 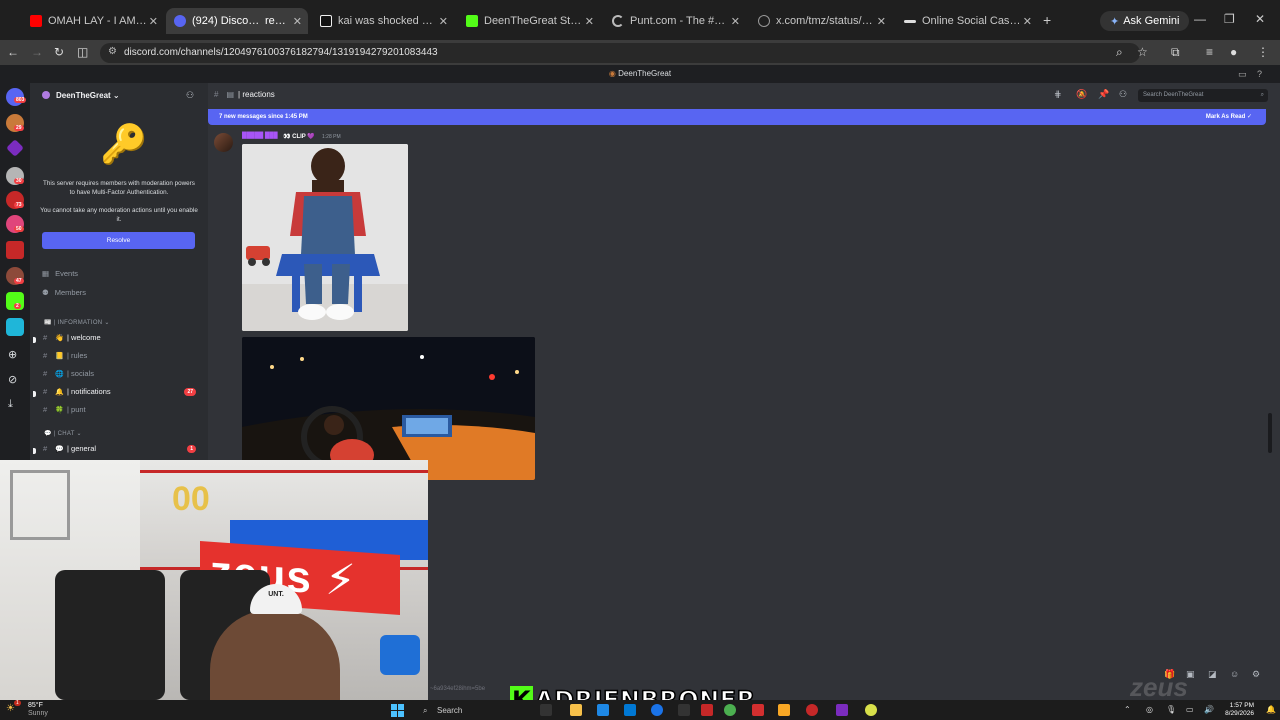 What do you see at coordinates (13, 52) in the screenshot?
I see `back-button: ←` at bounding box center [13, 52].